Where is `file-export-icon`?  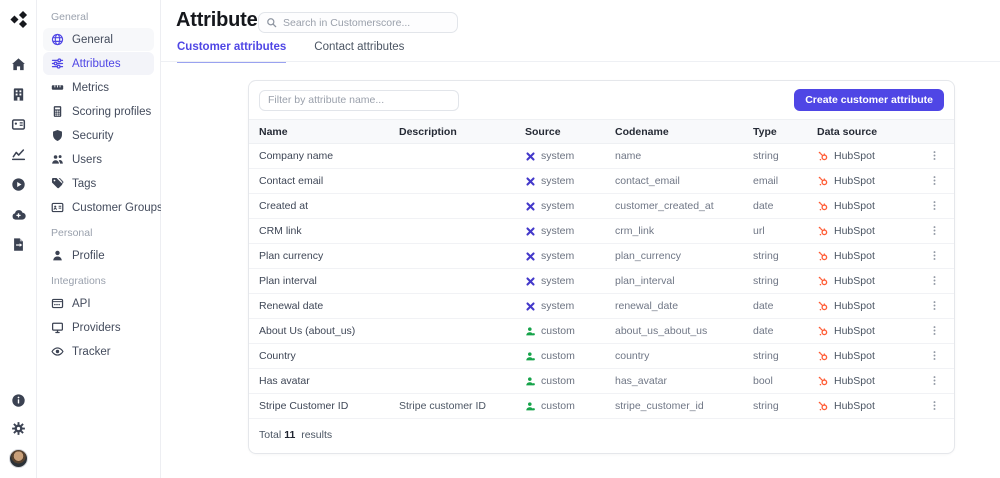 file-export-icon is located at coordinates (18, 244).